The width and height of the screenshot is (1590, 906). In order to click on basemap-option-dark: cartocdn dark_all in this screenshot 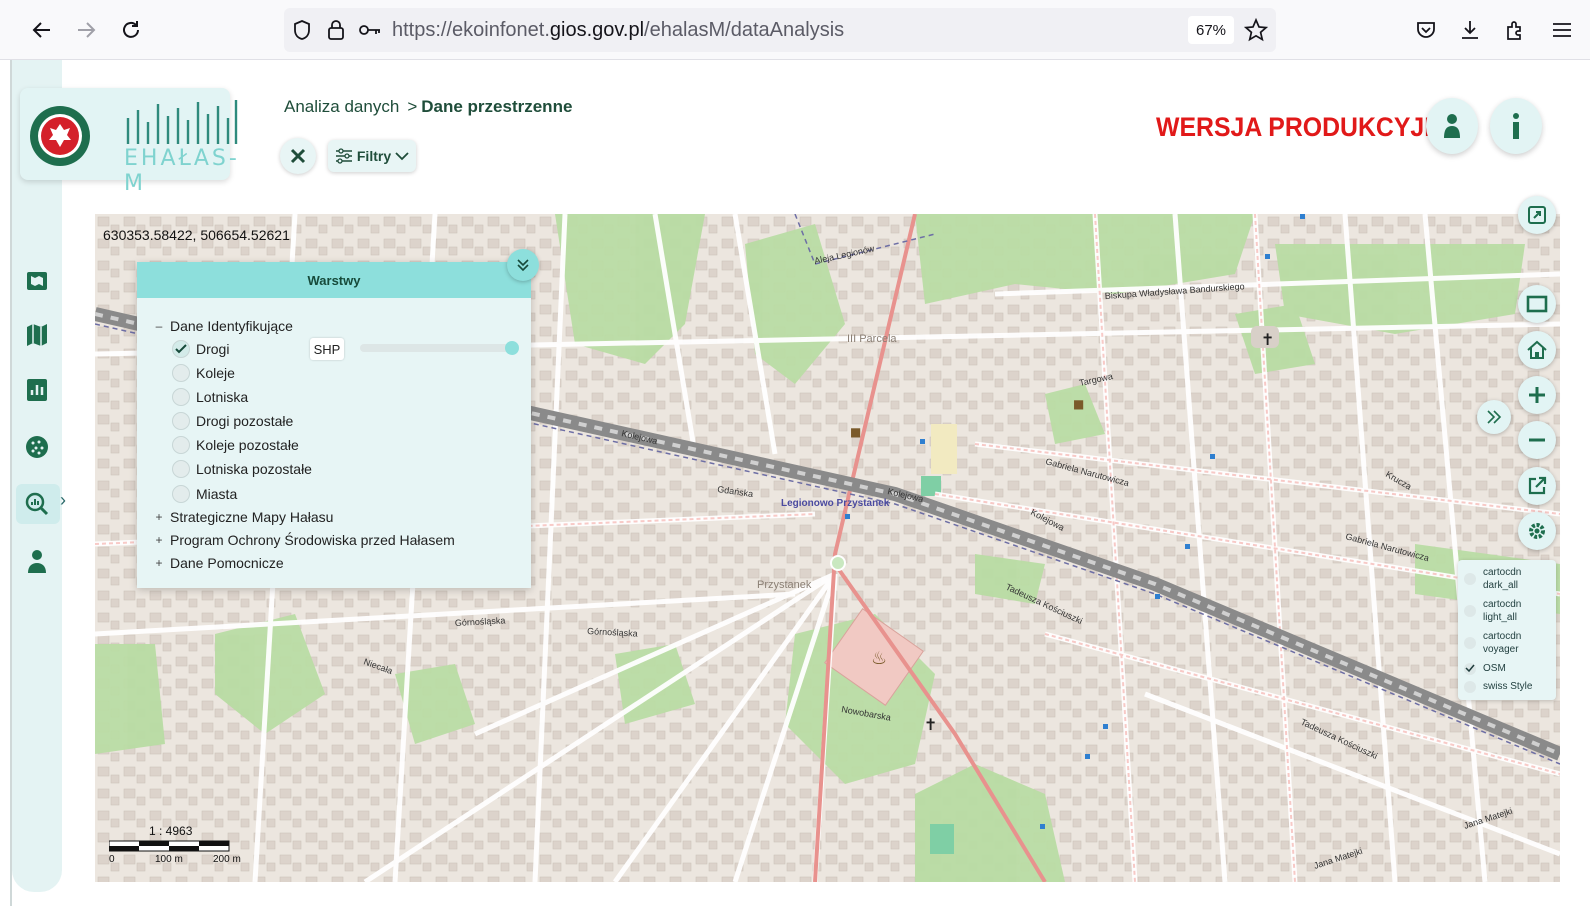, I will do `click(1492, 579)`.